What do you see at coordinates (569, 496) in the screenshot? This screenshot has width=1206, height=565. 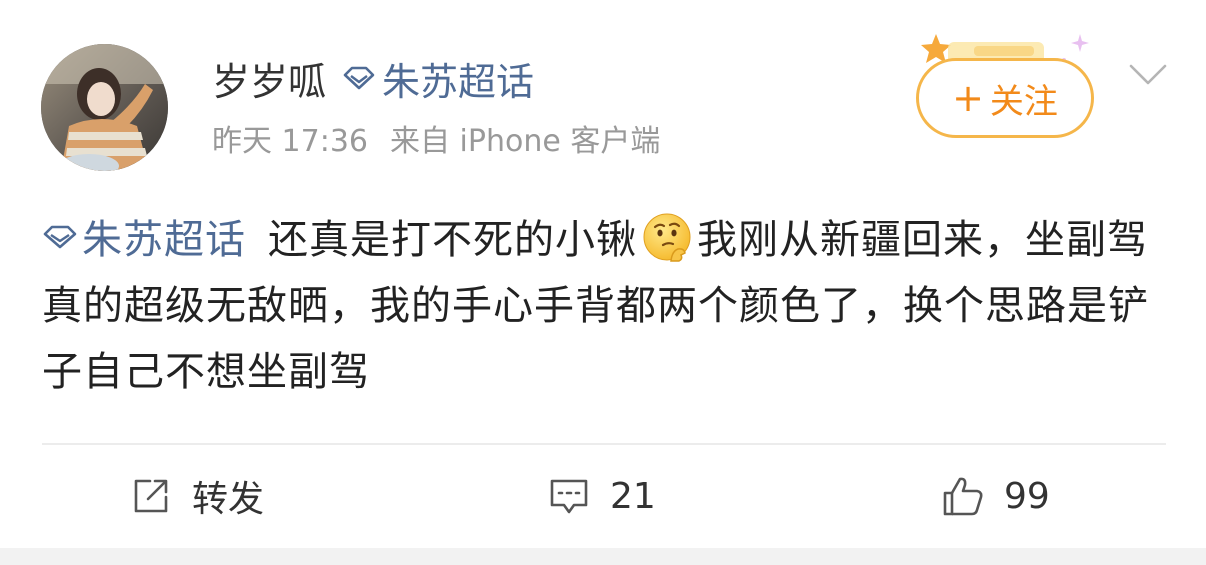 I see `comment-icon` at bounding box center [569, 496].